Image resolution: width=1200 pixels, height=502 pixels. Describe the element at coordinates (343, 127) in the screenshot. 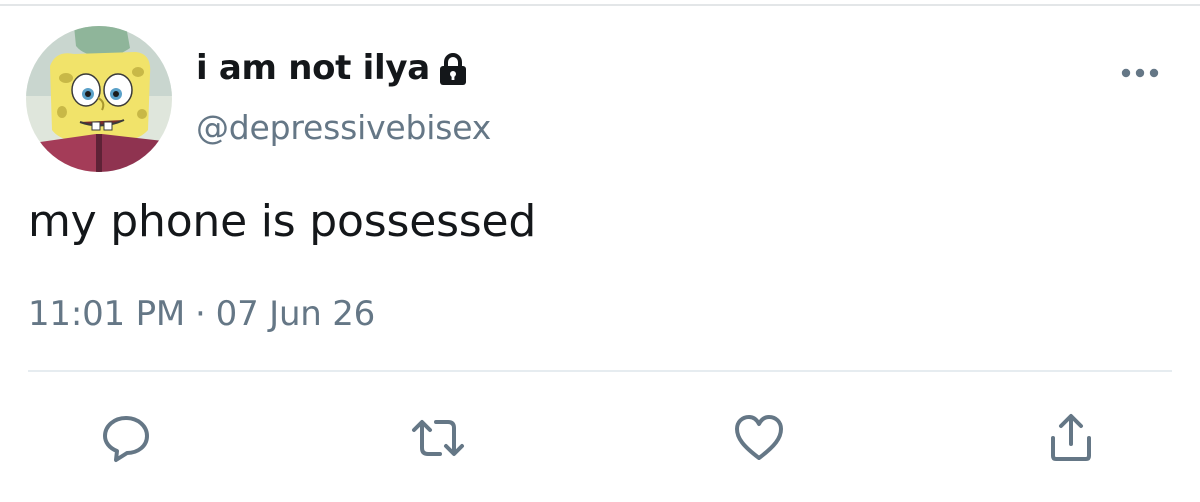

I see `user-handle: @depressivebisex` at that location.